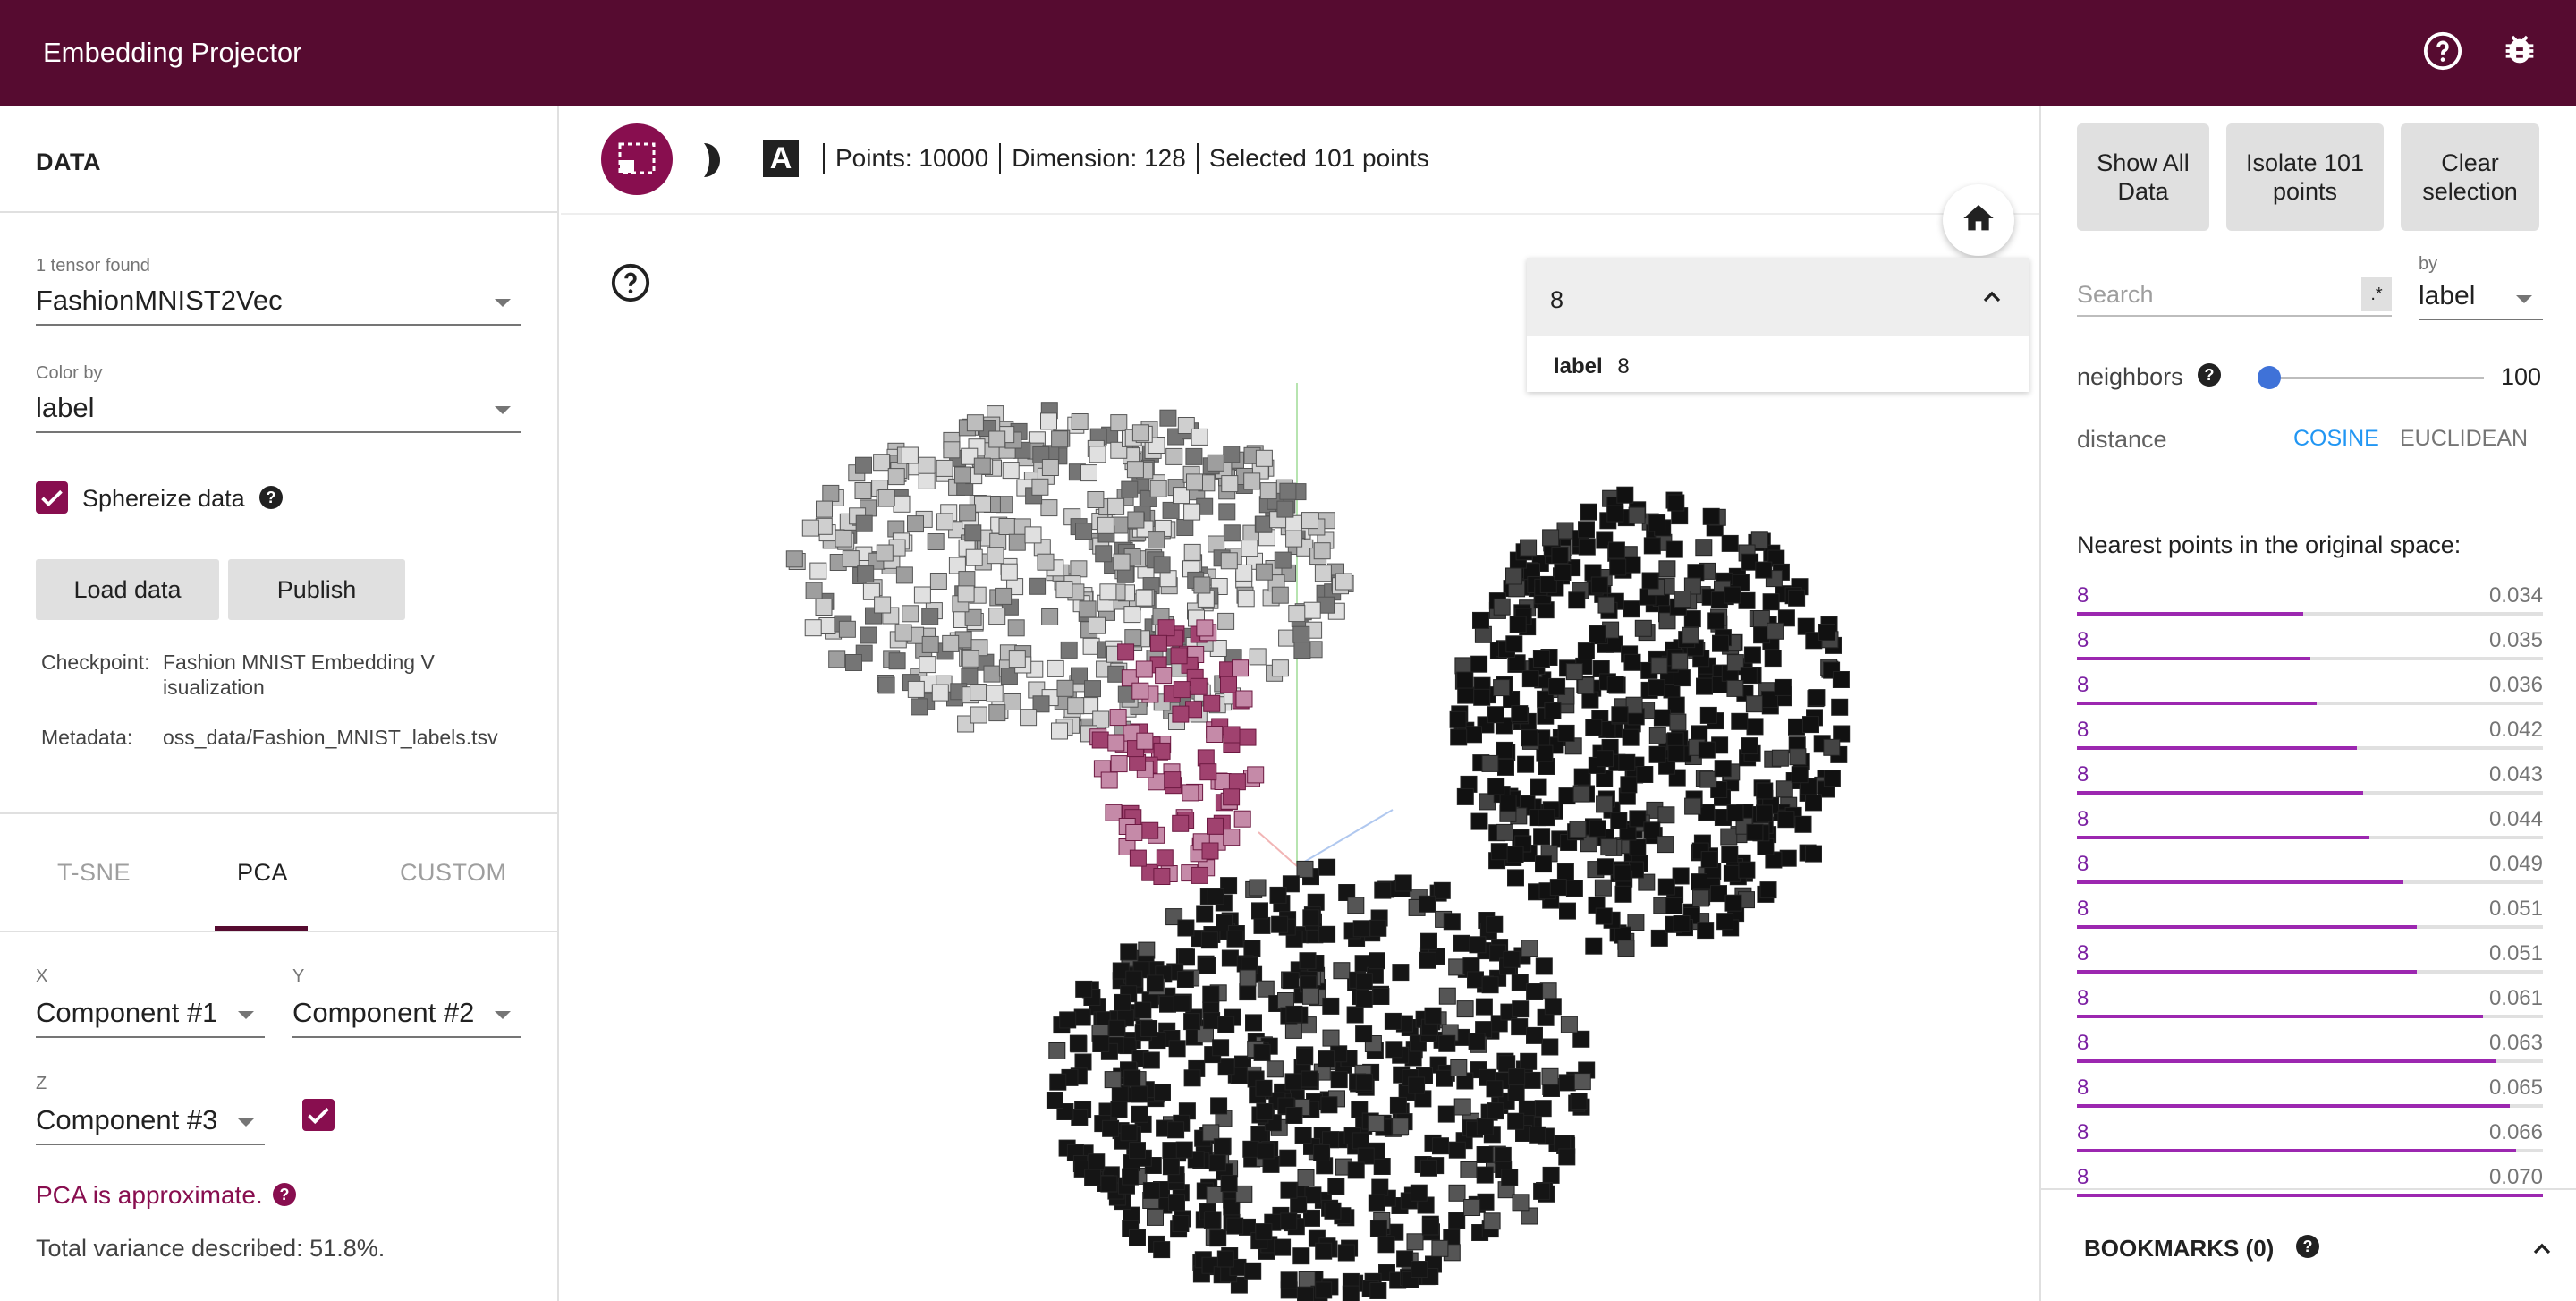 The image size is (2576, 1301). What do you see at coordinates (781, 158) in the screenshot?
I see `labels-toggle-icon: A` at bounding box center [781, 158].